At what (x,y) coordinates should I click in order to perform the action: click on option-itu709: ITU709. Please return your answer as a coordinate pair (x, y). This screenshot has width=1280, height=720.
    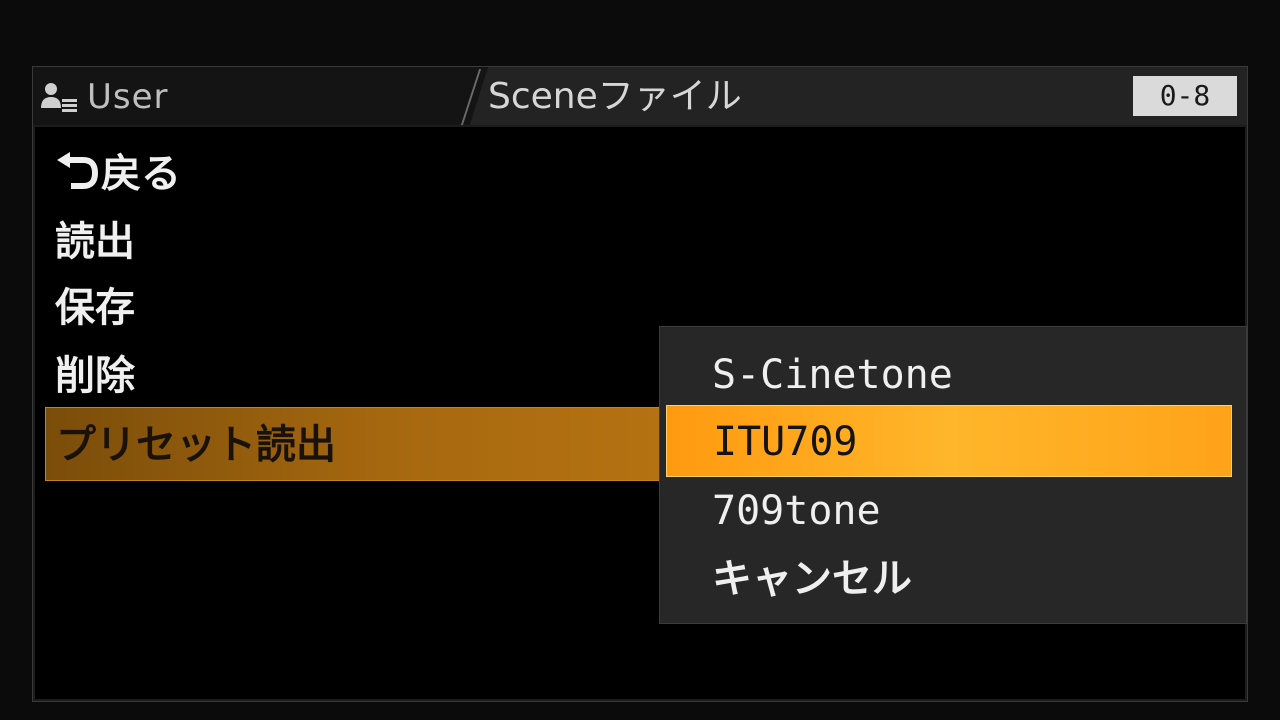
    Looking at the image, I should click on (949, 441).